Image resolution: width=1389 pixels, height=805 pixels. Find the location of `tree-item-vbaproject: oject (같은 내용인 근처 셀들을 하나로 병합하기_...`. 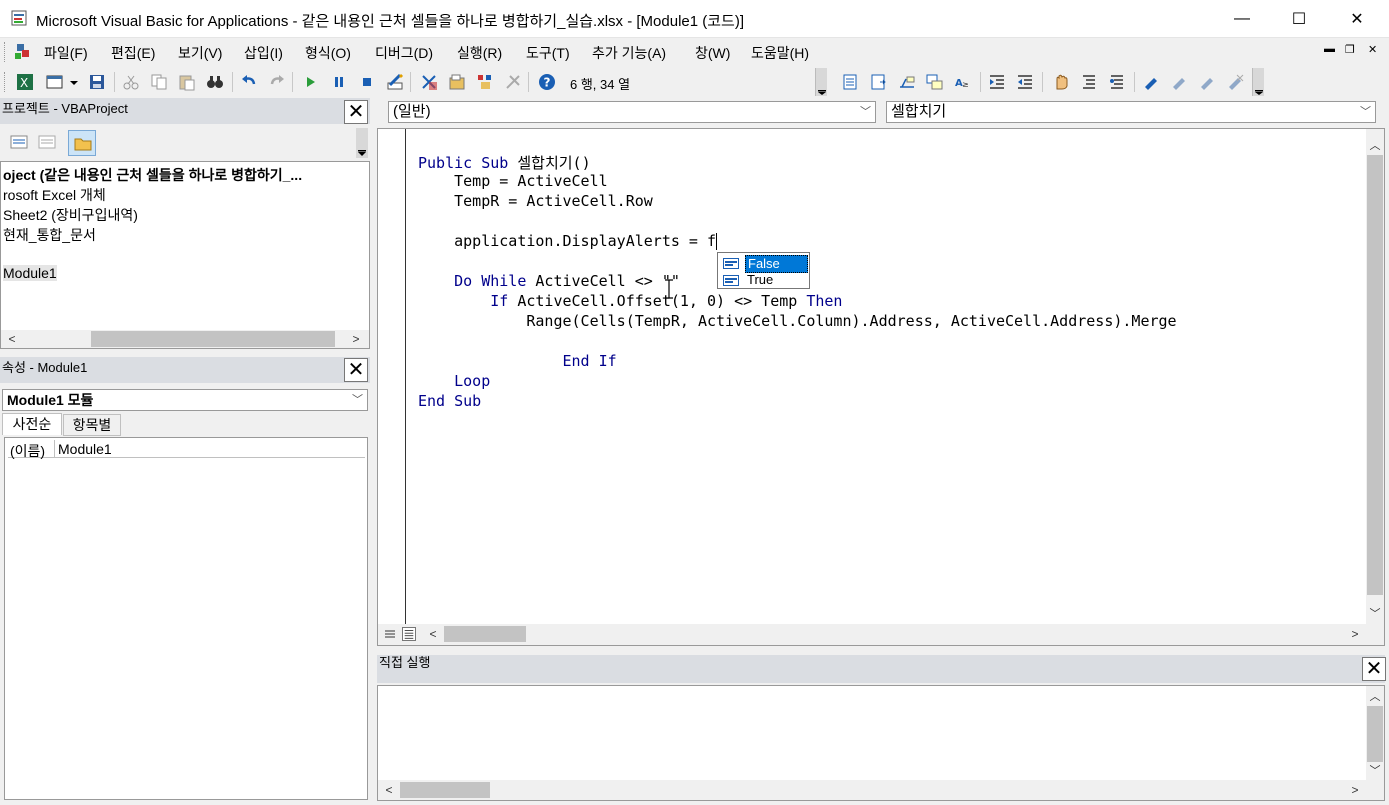

tree-item-vbaproject: oject (같은 내용인 근처 셀들을 하나로 병합하기_... is located at coordinates (152, 175).